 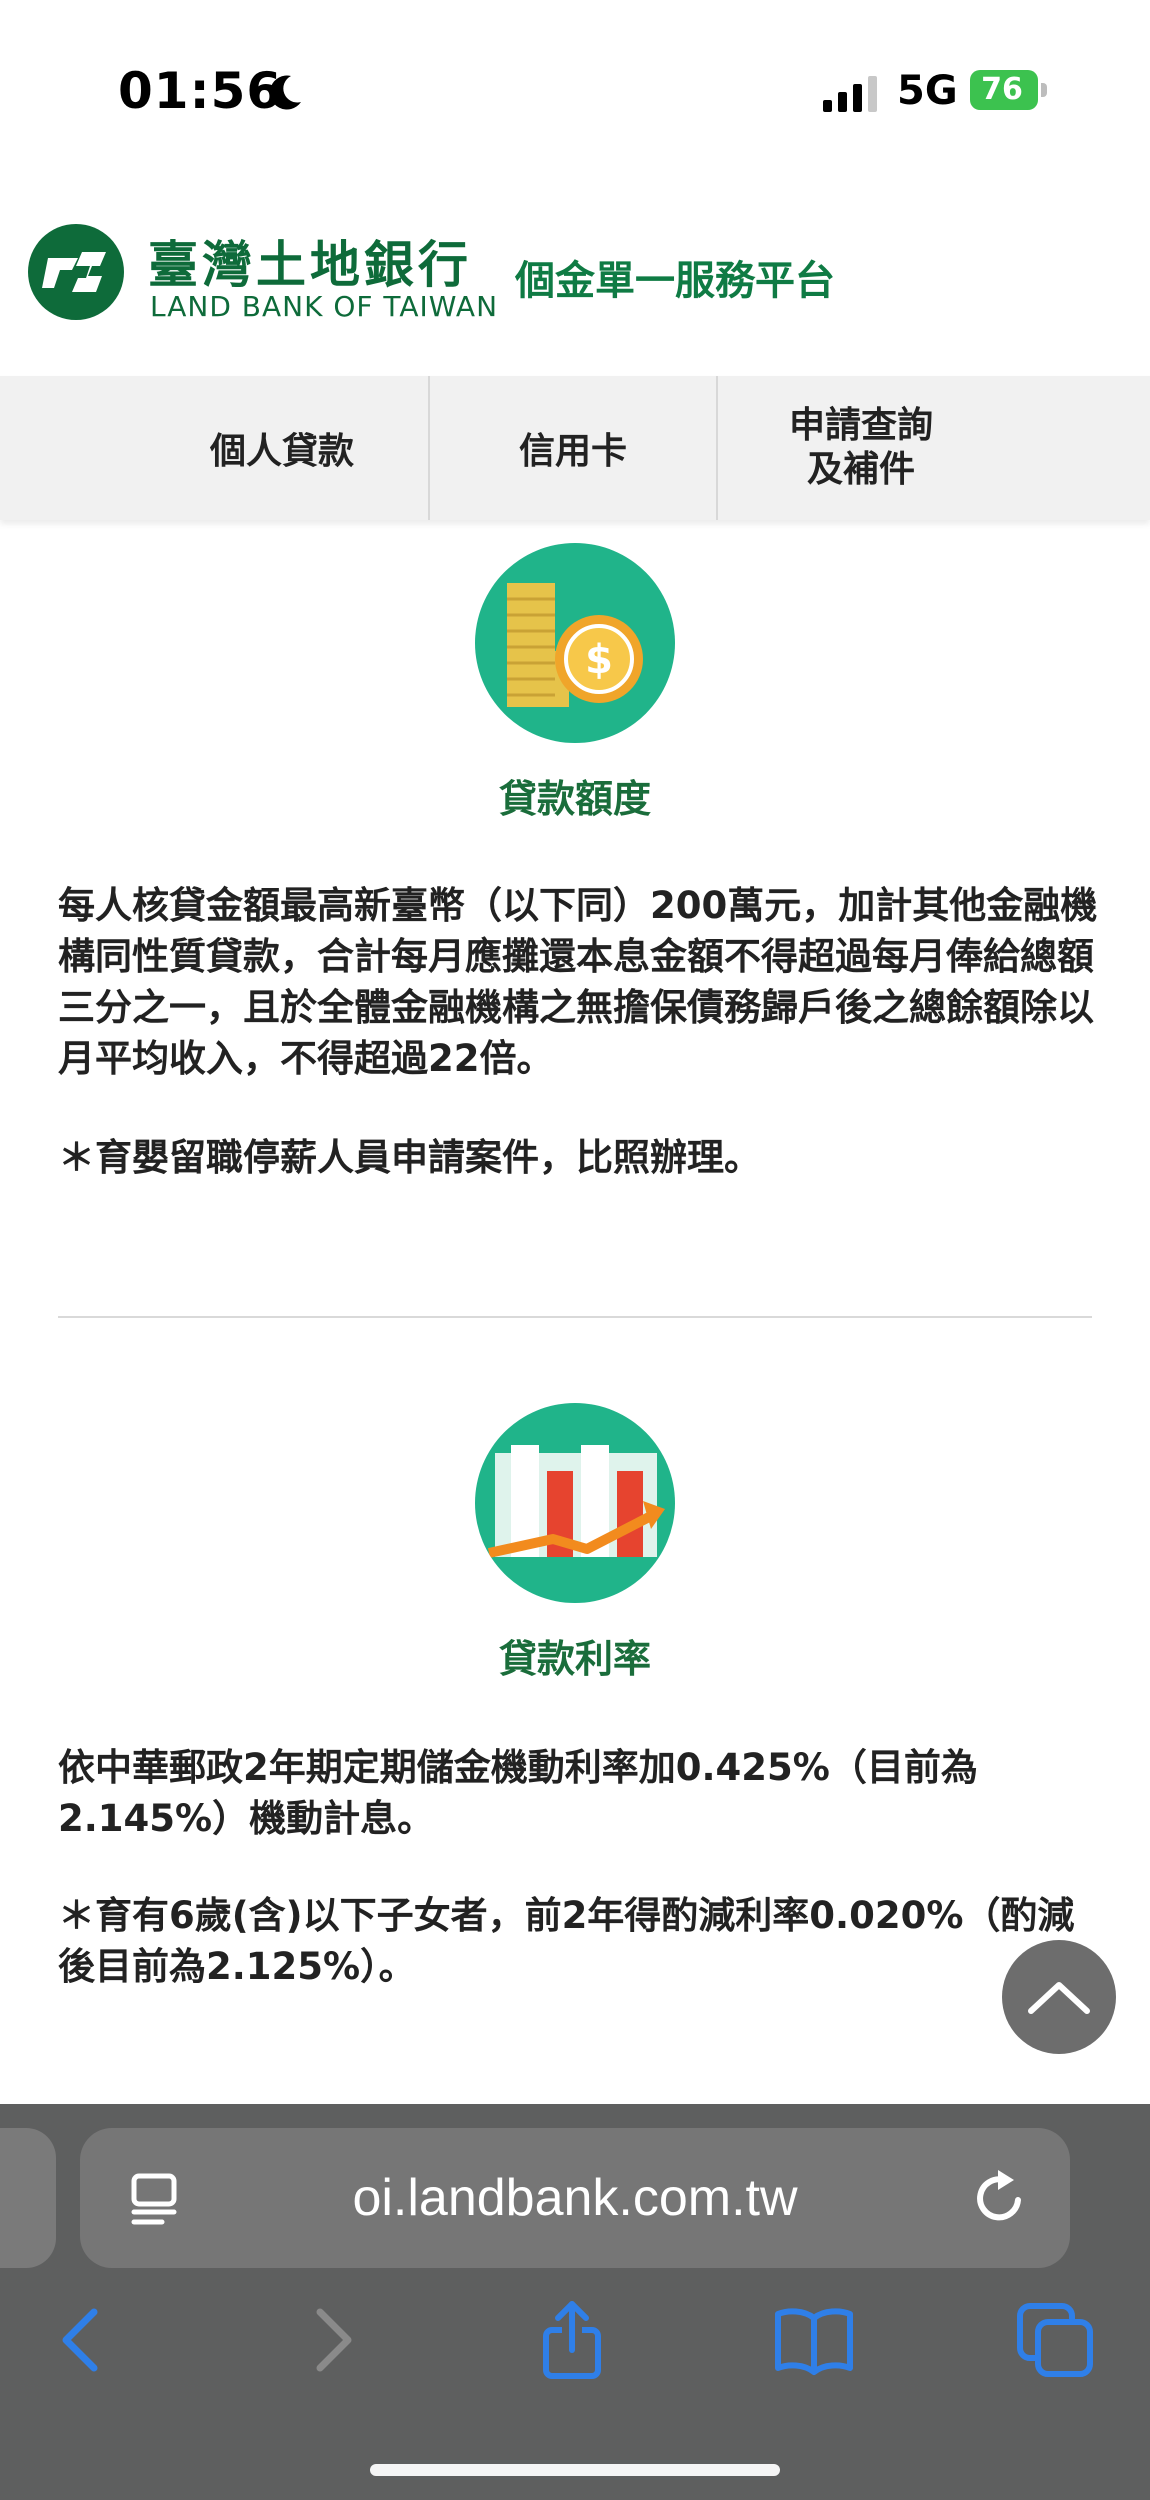 I want to click on address-bar: oi.landbank.com.tw, so click(x=575, y=2198).